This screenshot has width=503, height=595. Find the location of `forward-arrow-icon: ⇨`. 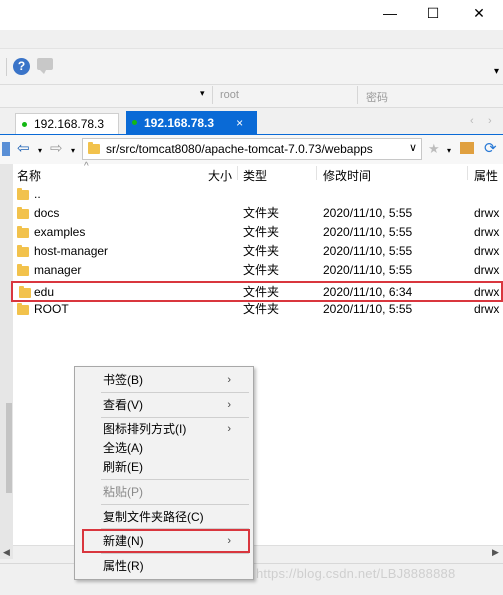

forward-arrow-icon: ⇨ is located at coordinates (56, 148).